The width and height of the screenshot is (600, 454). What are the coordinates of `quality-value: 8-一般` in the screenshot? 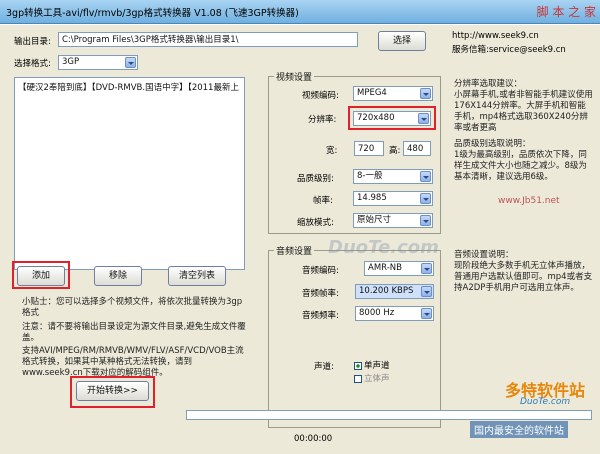 It's located at (370, 176).